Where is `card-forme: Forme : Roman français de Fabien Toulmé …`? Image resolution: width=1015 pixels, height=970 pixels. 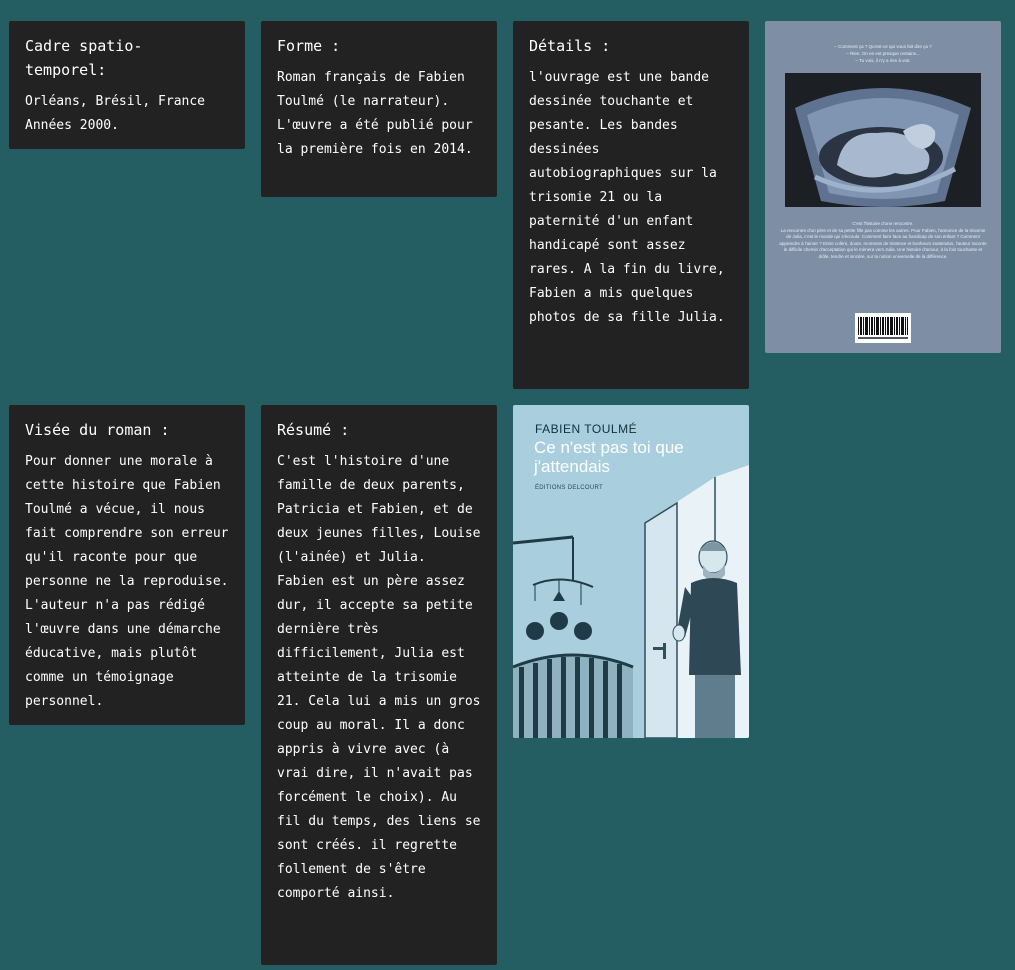 card-forme: Forme : Roman français de Fabien Toulmé … is located at coordinates (379, 109).